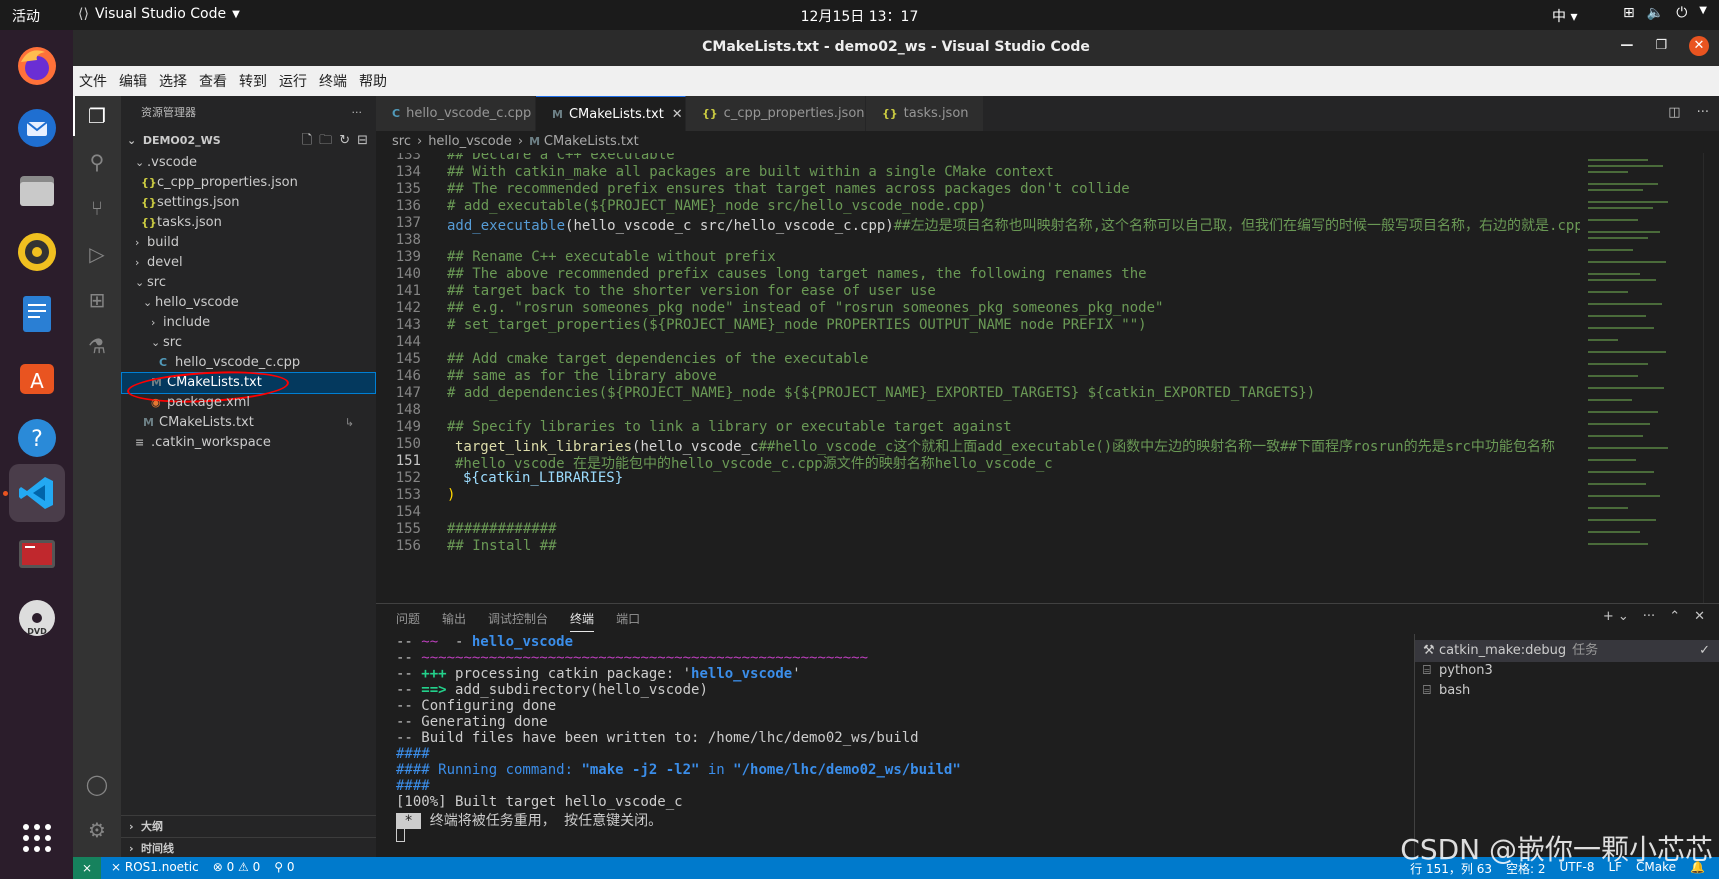  Describe the element at coordinates (401, 141) in the screenshot. I see `breadcrumb-item: src` at that location.